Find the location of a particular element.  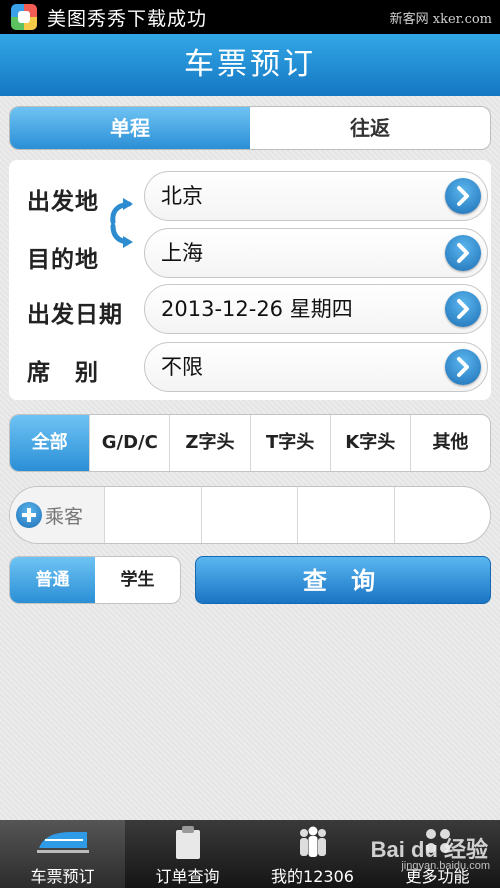

ticket-type-regular: 普通 is located at coordinates (52, 580).